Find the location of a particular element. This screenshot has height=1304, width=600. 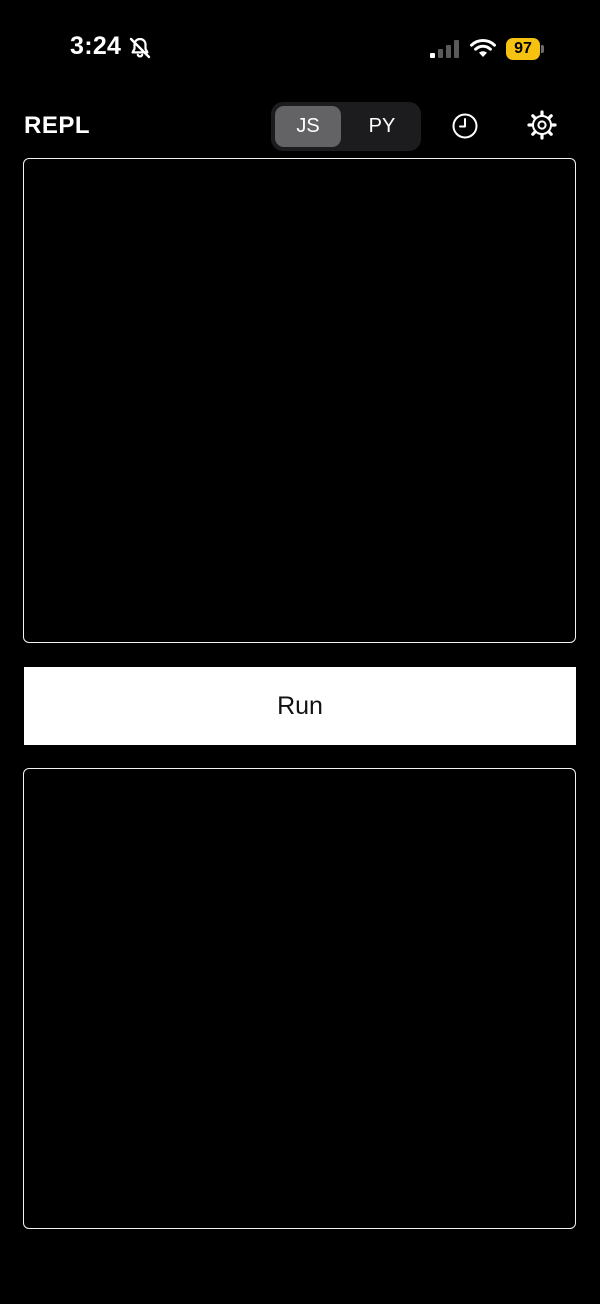

battery-level: 97 is located at coordinates (523, 49).